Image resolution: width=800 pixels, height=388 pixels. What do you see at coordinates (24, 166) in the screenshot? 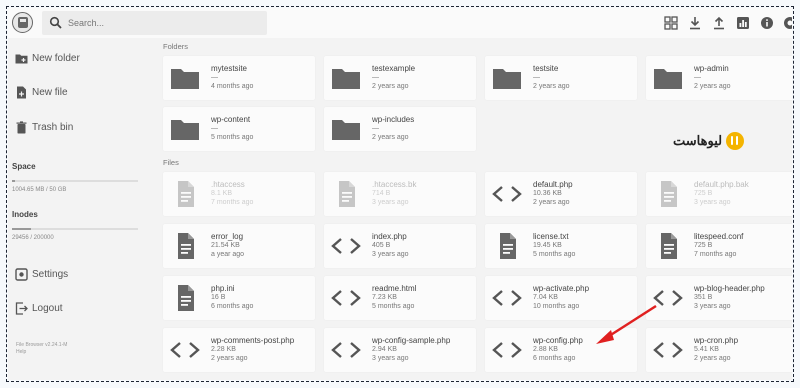
I see `space-heading: Space` at bounding box center [24, 166].